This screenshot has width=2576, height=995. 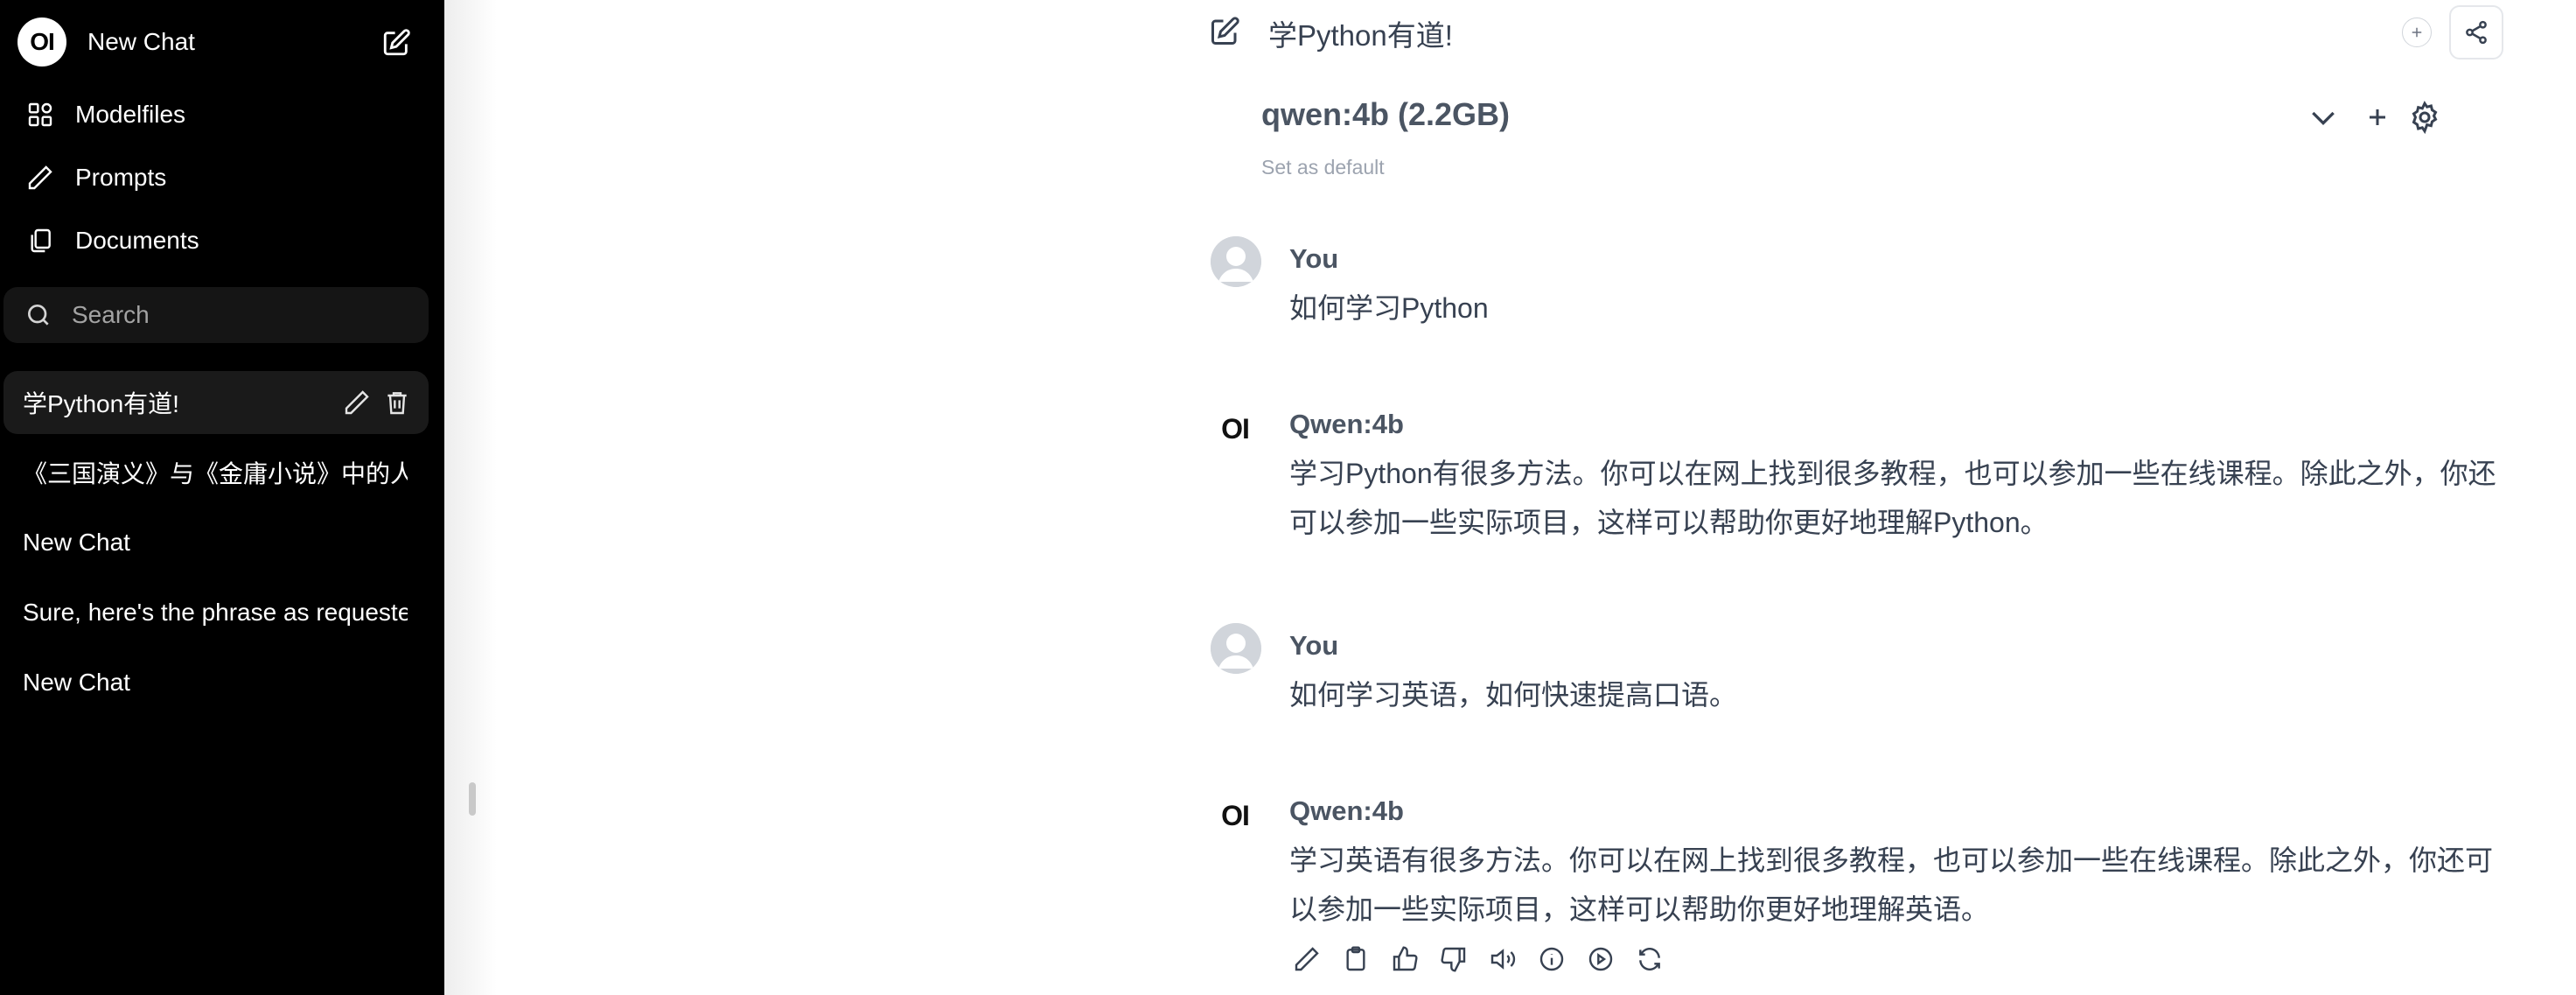 I want to click on sidebar-item-prompts: Prompts, so click(x=96, y=178).